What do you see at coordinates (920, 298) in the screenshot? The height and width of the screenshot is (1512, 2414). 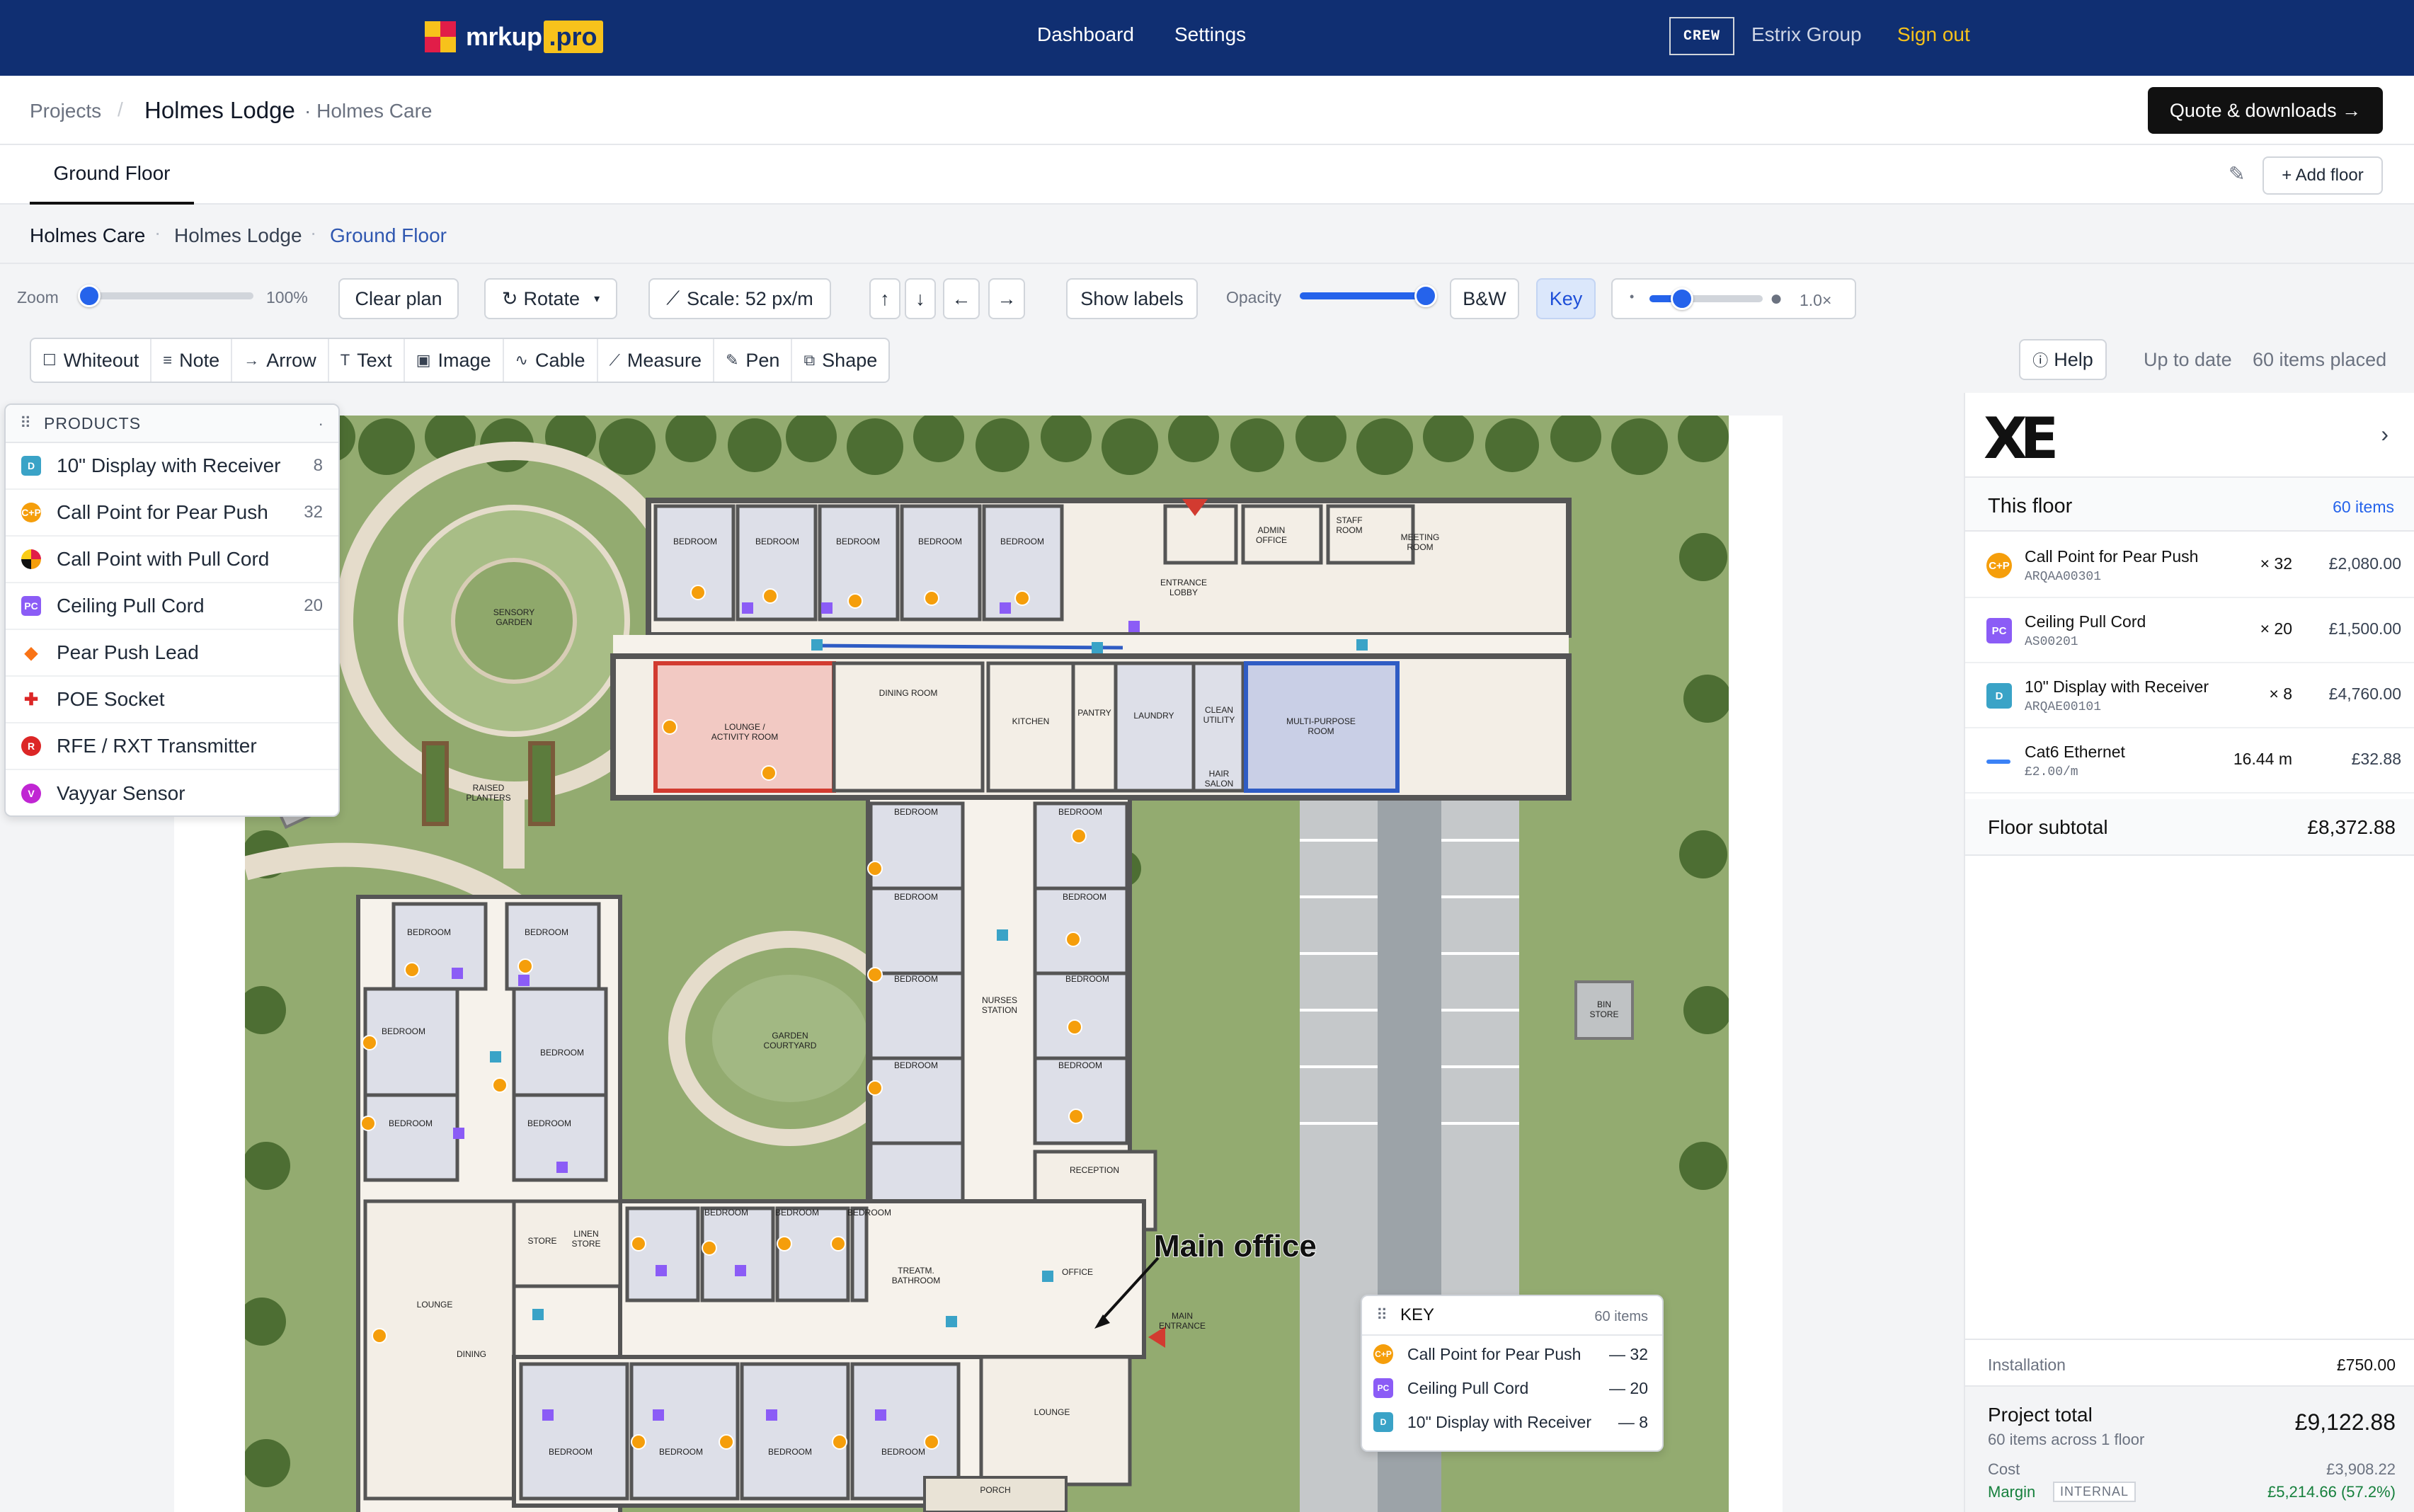 I see `nudge-down-button: ↓` at bounding box center [920, 298].